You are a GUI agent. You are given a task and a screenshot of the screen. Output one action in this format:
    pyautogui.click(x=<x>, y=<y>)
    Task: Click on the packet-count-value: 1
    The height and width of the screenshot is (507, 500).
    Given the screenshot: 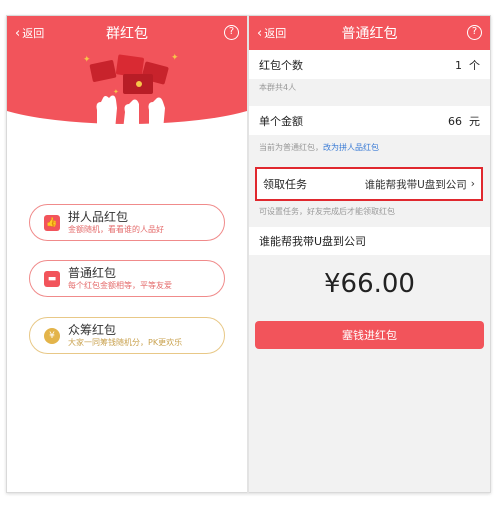 What is the action you would take?
    pyautogui.click(x=458, y=65)
    